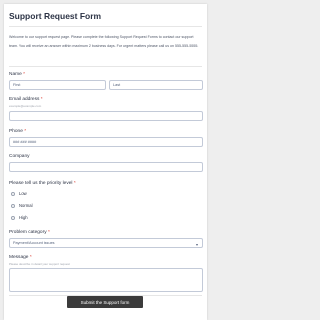 This screenshot has height=320, width=320. What do you see at coordinates (196, 244) in the screenshot?
I see `chevron-down-icon: ▾` at bounding box center [196, 244].